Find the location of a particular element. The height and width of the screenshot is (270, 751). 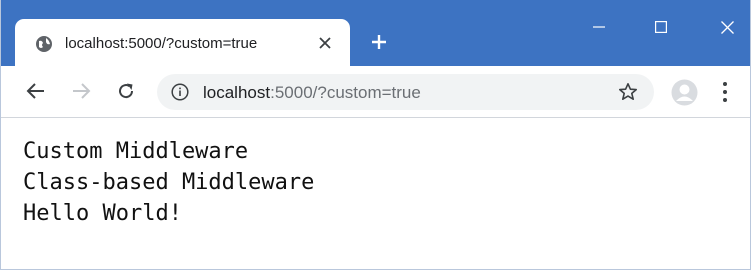

new-tab-button is located at coordinates (379, 42).